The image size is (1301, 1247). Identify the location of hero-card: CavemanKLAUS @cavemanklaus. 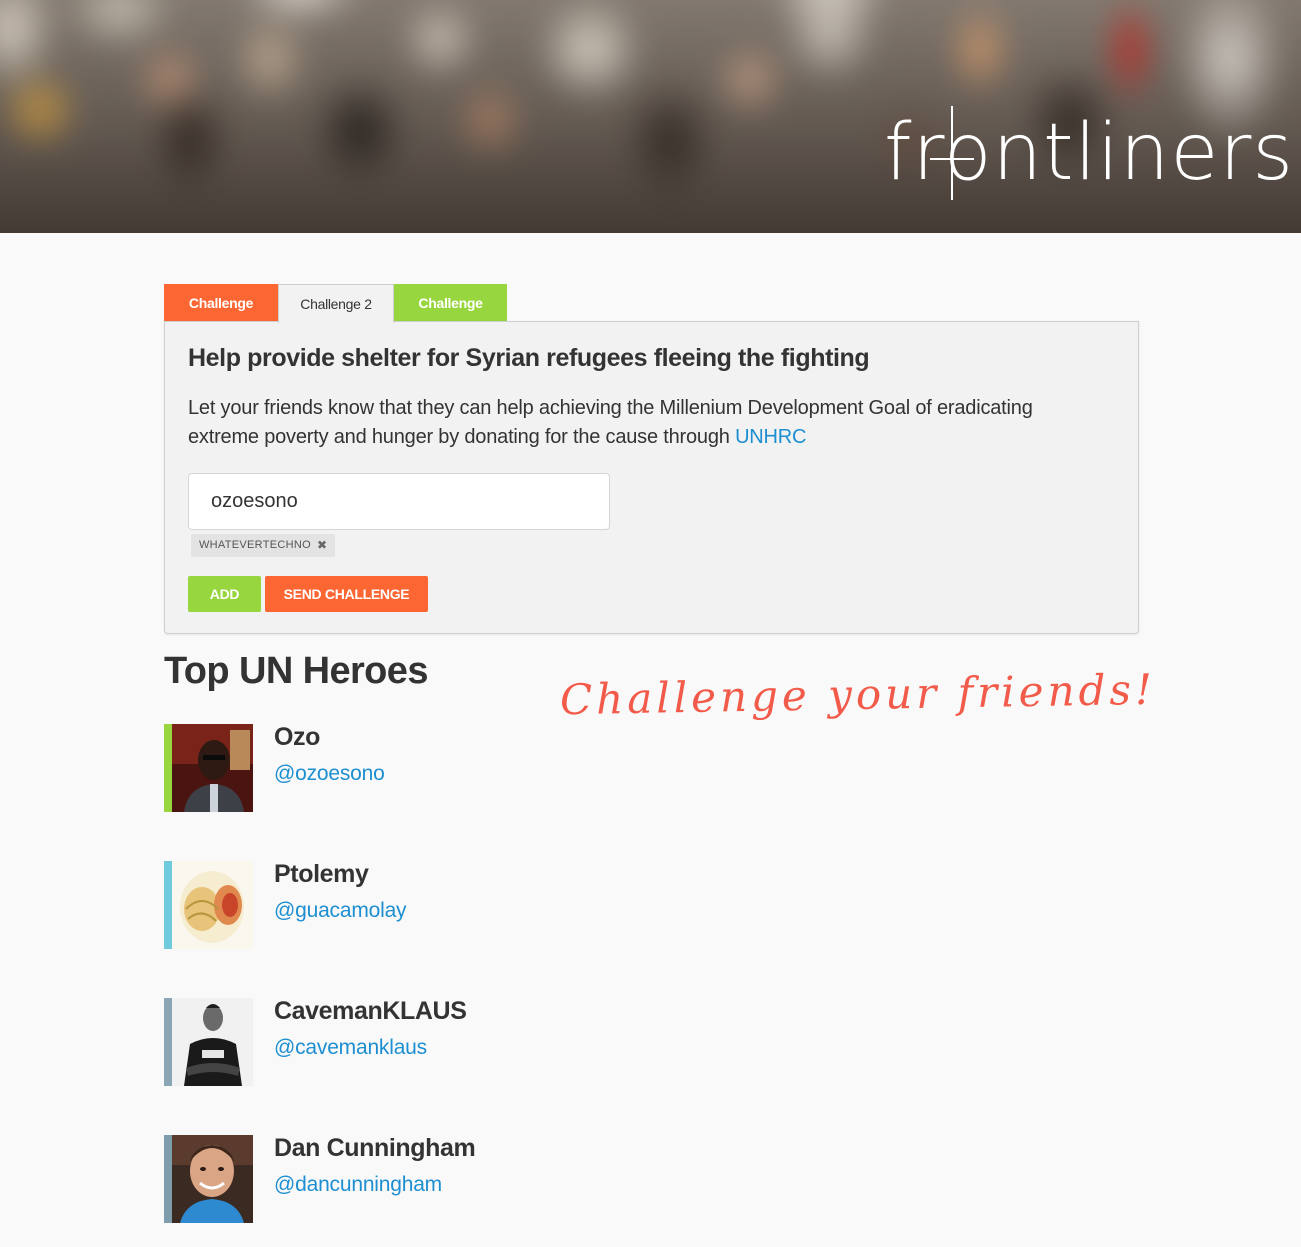
(344, 1041).